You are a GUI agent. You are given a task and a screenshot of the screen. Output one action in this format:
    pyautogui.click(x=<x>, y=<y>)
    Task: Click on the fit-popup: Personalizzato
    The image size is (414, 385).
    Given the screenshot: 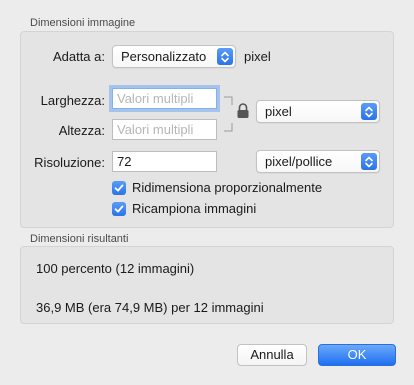 What is the action you would take?
    pyautogui.click(x=174, y=56)
    